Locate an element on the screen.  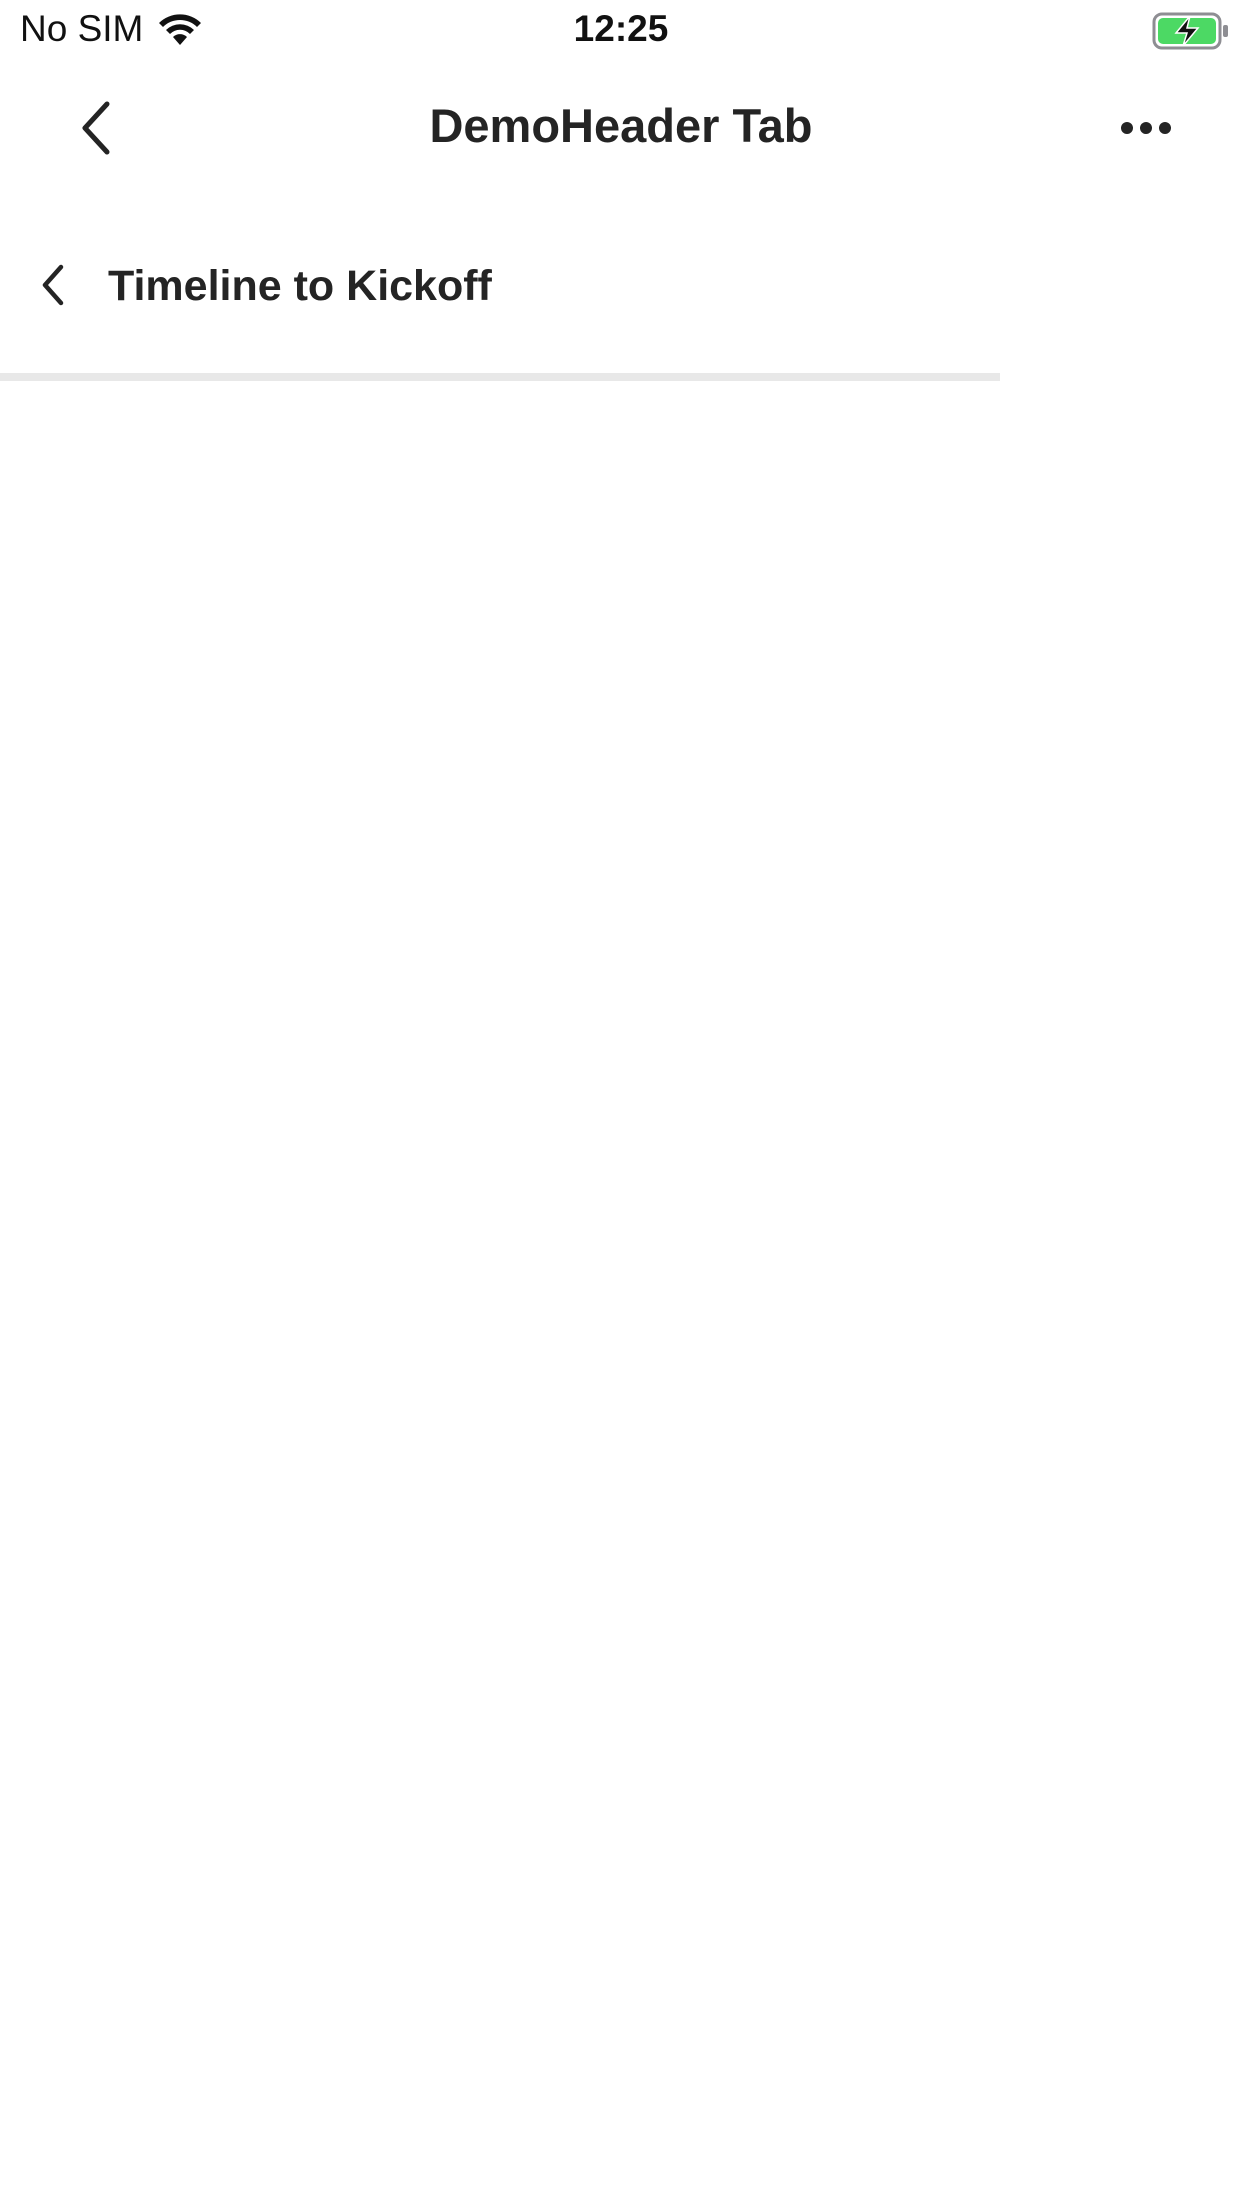
nav-header: DemoHeader Tab is located at coordinates (621, 127).